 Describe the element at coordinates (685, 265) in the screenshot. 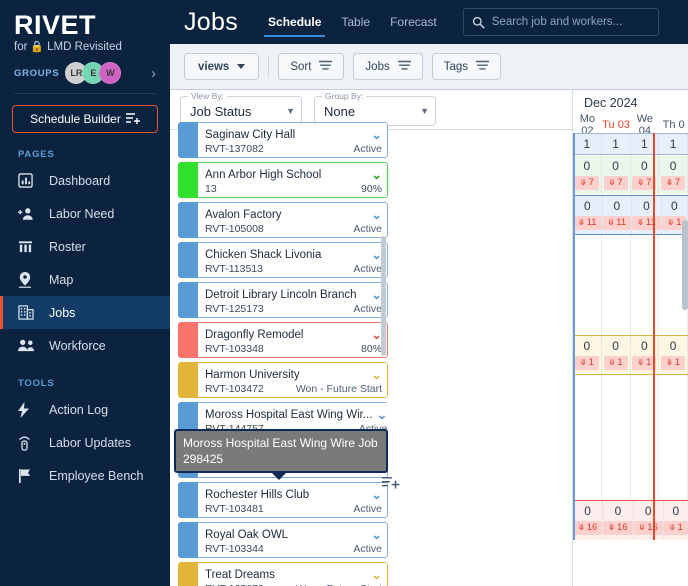

I see `calendar-scroll-thumb` at that location.